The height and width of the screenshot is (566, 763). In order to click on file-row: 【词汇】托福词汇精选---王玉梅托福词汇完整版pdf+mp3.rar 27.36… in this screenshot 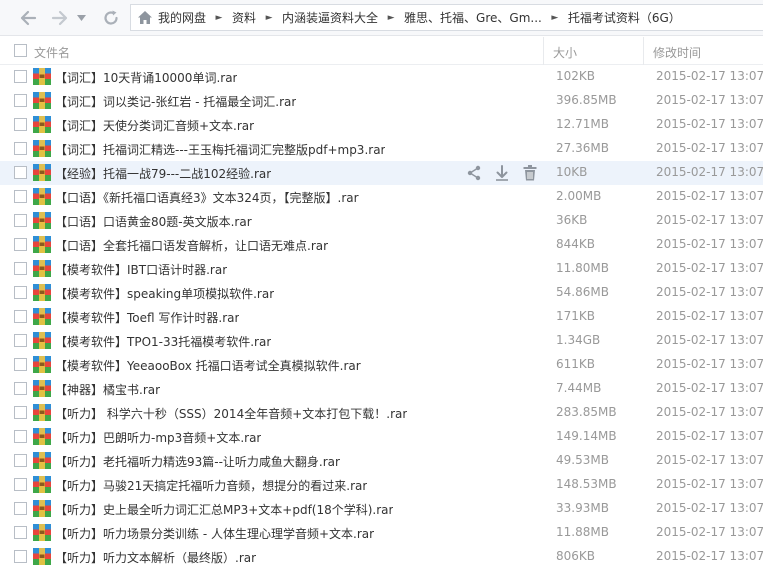, I will do `click(381, 149)`.